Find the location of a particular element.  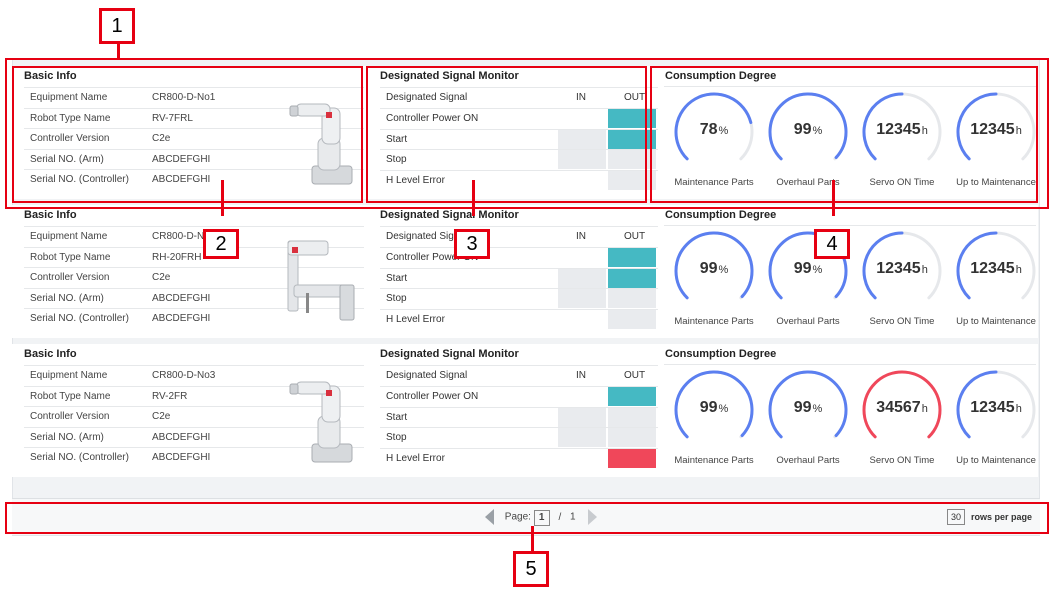

gauge-value: 34567h is located at coordinates (902, 408).